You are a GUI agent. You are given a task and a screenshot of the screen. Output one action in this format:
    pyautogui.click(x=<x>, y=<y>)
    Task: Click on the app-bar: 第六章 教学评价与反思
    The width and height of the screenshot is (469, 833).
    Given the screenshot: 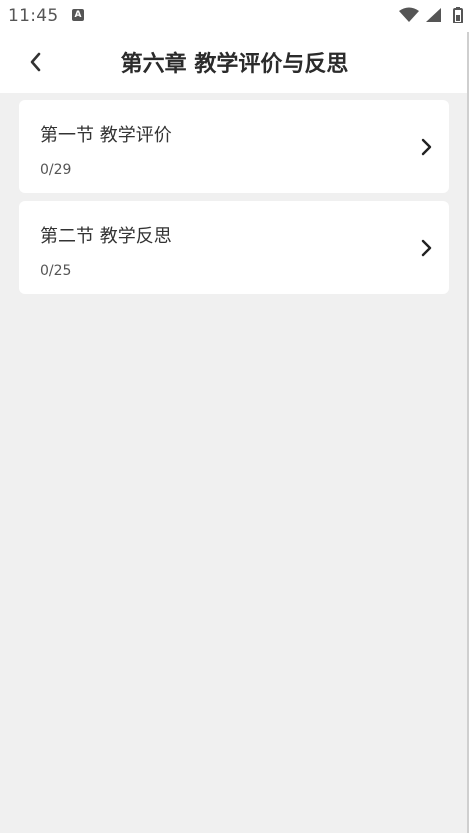 What is the action you would take?
    pyautogui.click(x=234, y=62)
    